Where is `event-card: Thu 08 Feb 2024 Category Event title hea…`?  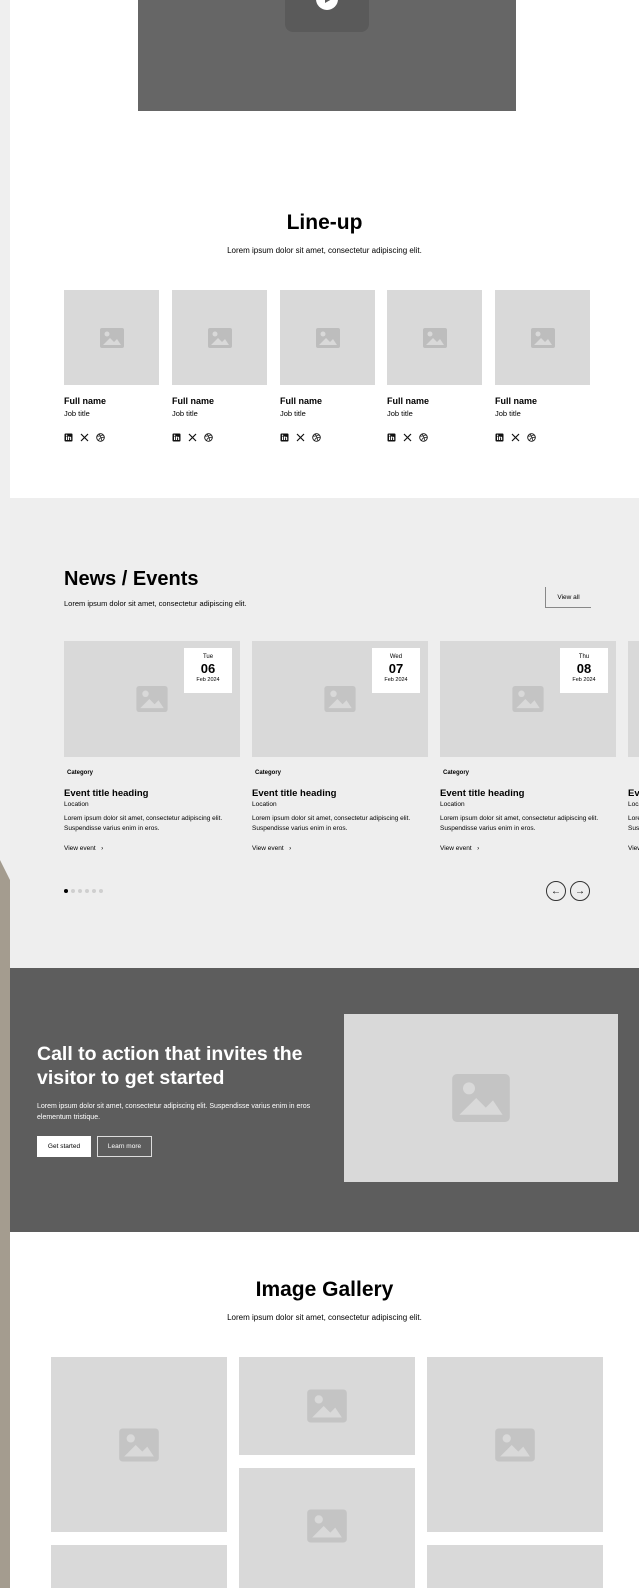
event-card: Thu 08 Feb 2024 Category Event title hea… is located at coordinates (528, 746).